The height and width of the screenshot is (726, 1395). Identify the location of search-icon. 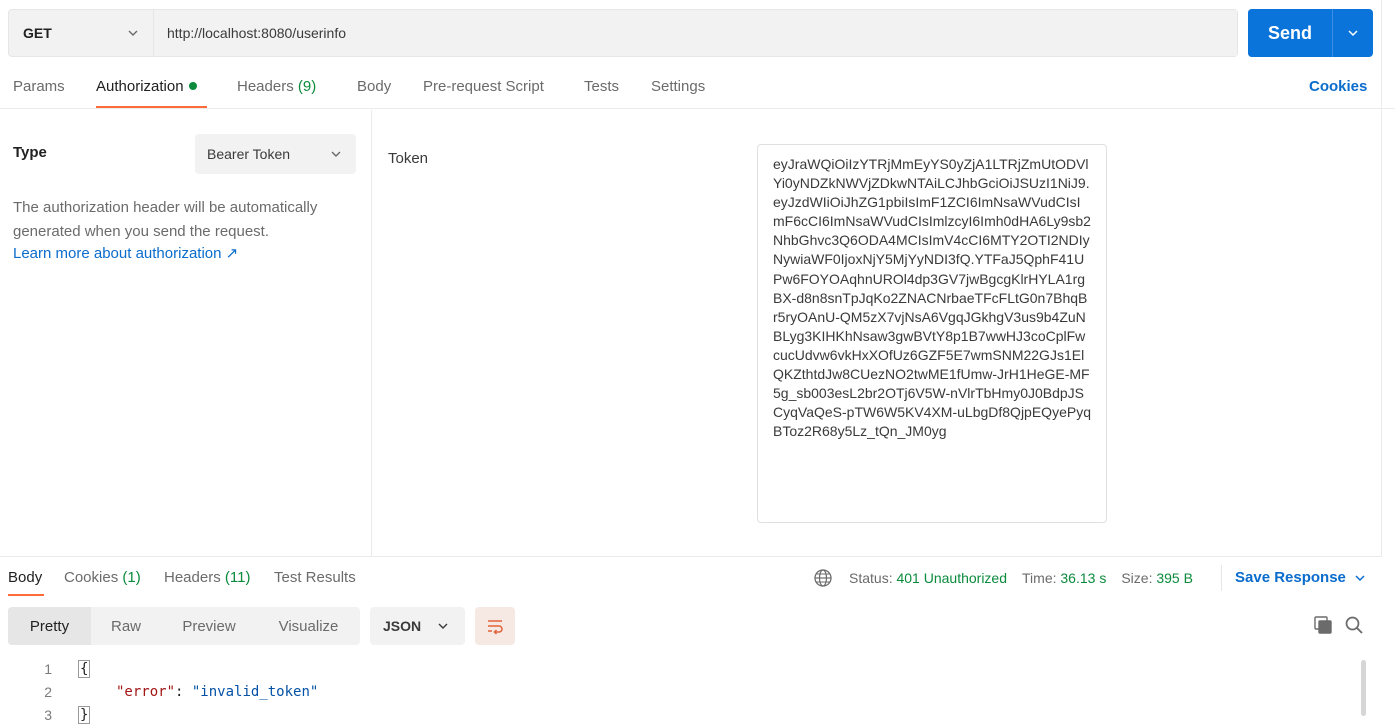
(1354, 625).